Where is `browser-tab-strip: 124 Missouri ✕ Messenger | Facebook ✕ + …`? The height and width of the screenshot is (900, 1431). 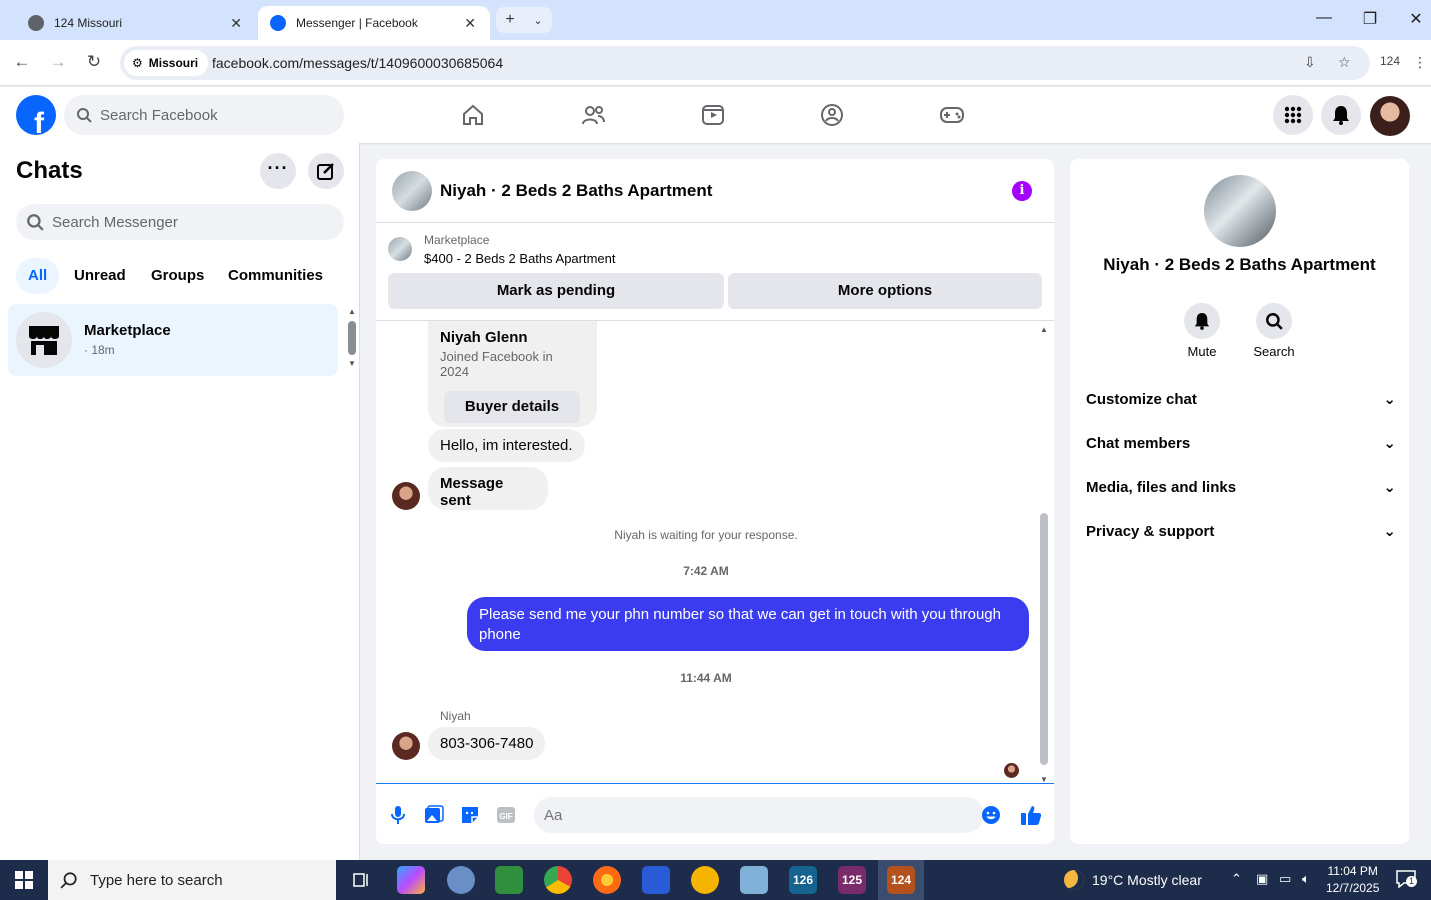 browser-tab-strip: 124 Missouri ✕ Messenger | Facebook ✕ + … is located at coordinates (715, 20).